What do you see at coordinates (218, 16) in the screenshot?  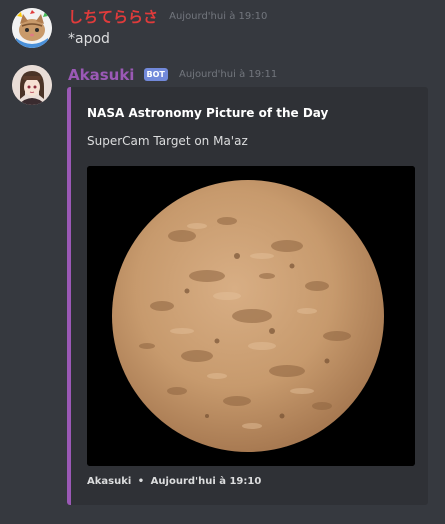 I see `timestamp: Aujourd'hui à 19:10` at bounding box center [218, 16].